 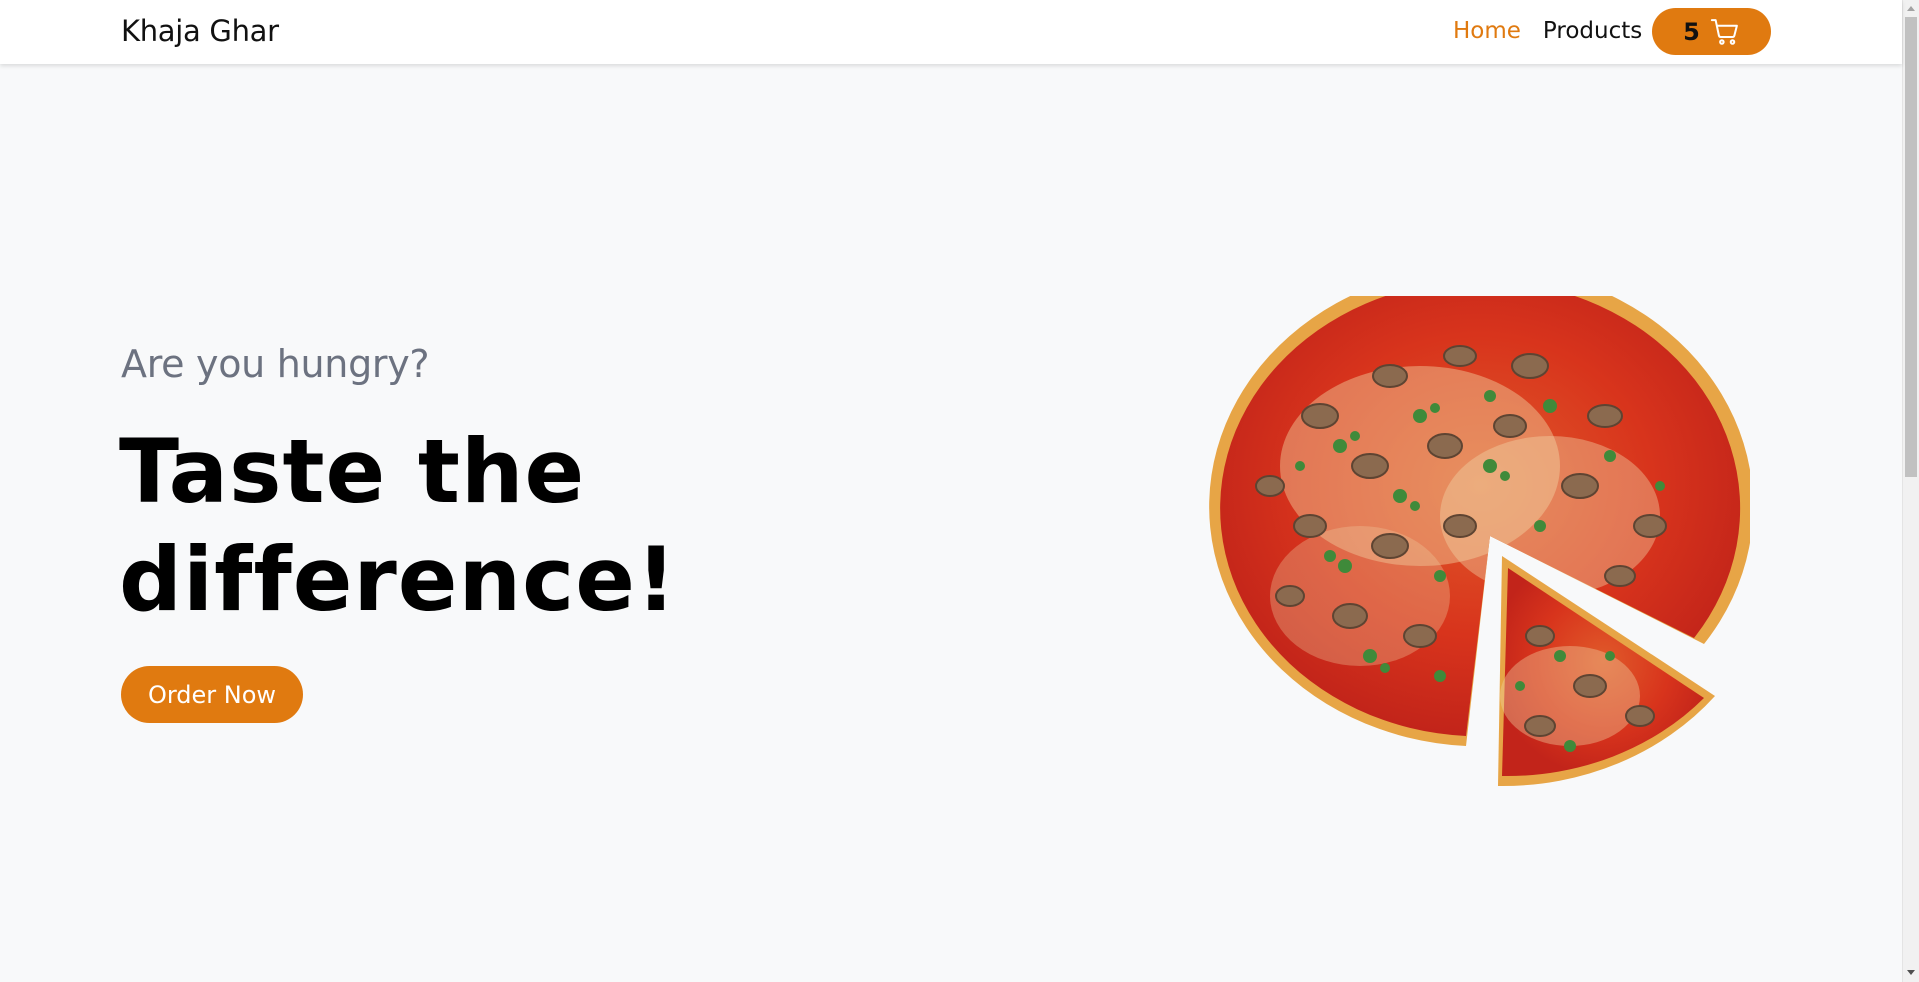 I want to click on brand-logo-link: Khaja Ghar, so click(x=200, y=31).